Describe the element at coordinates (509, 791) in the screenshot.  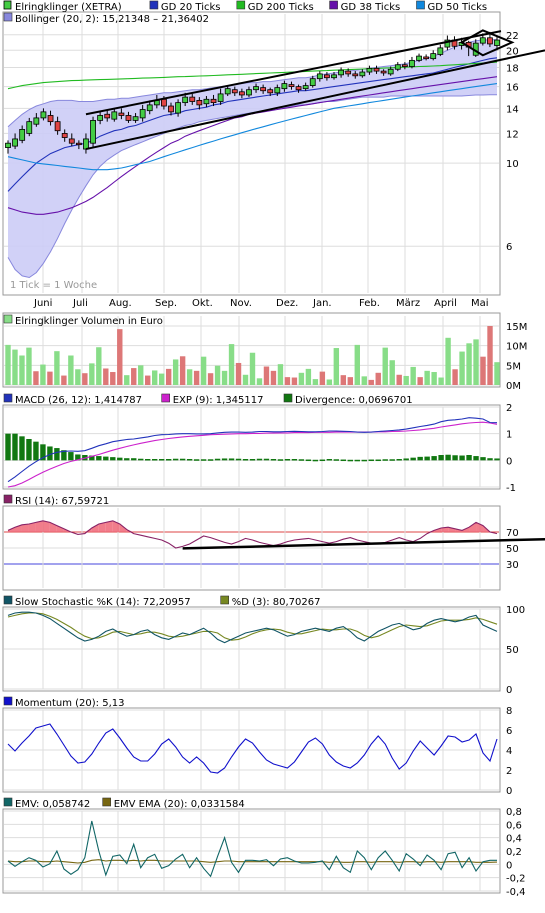
I see `y-tick-label: 0` at that location.